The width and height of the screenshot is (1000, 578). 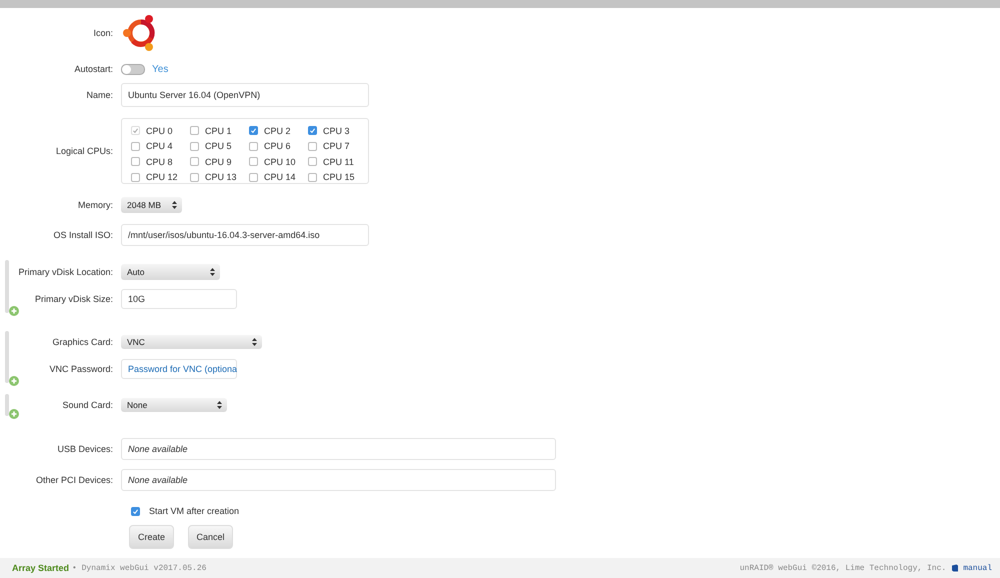 What do you see at coordinates (74, 299) in the screenshot?
I see `field-label: Primary vDisk Size:` at bounding box center [74, 299].